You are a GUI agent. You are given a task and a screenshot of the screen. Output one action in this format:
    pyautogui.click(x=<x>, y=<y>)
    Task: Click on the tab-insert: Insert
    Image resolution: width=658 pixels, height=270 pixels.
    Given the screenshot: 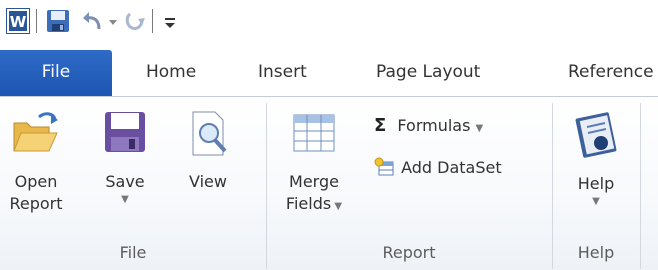 What is the action you would take?
    pyautogui.click(x=282, y=73)
    